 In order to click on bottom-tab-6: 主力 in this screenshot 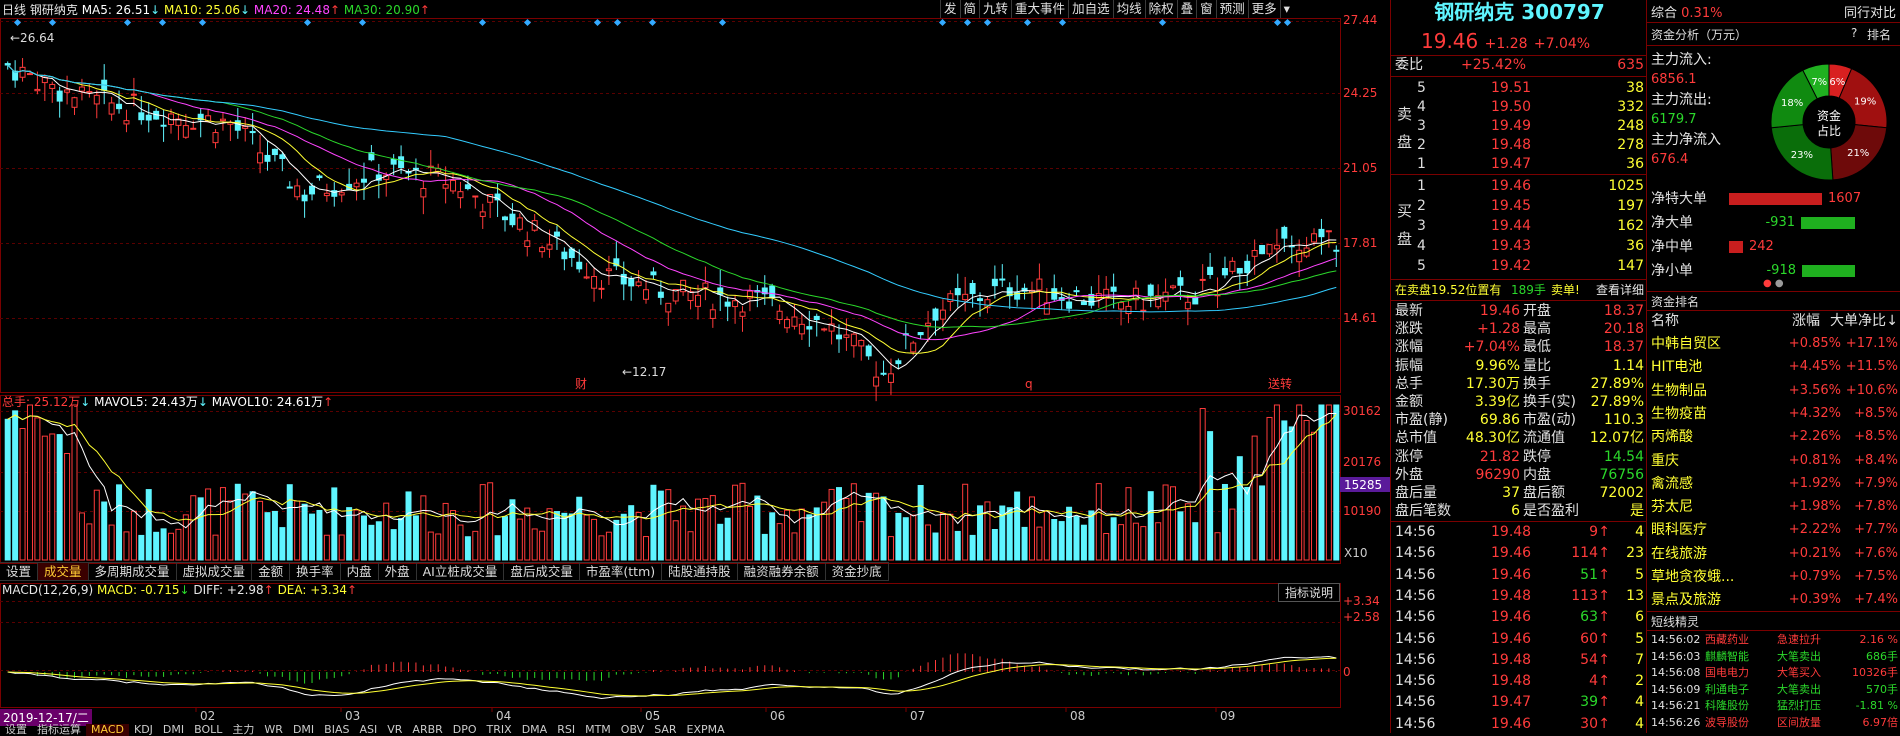, I will do `click(243, 730)`.